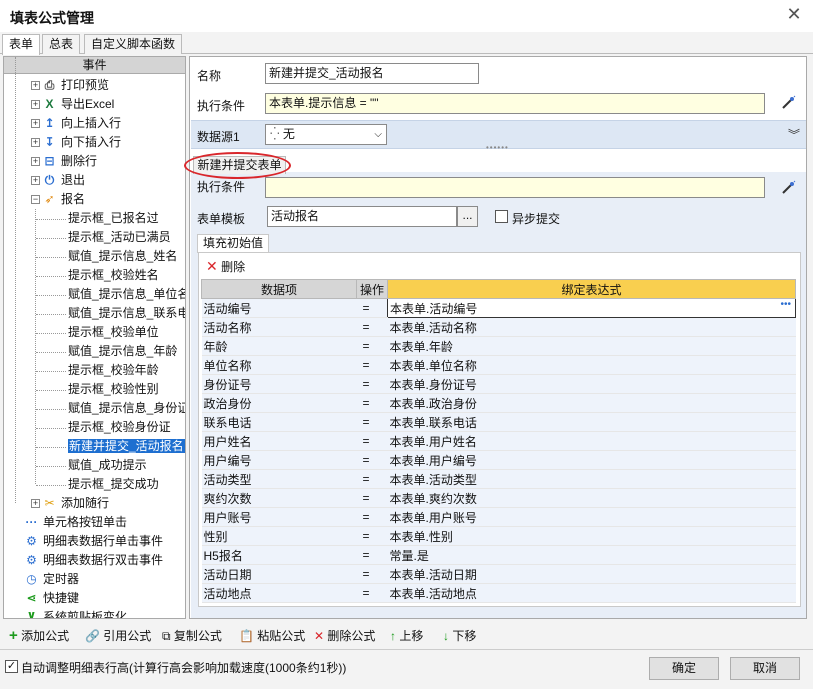 Image resolution: width=813 pixels, height=689 pixels. What do you see at coordinates (591, 346) in the screenshot?
I see `expression-cell: 本表单.年龄` at bounding box center [591, 346].